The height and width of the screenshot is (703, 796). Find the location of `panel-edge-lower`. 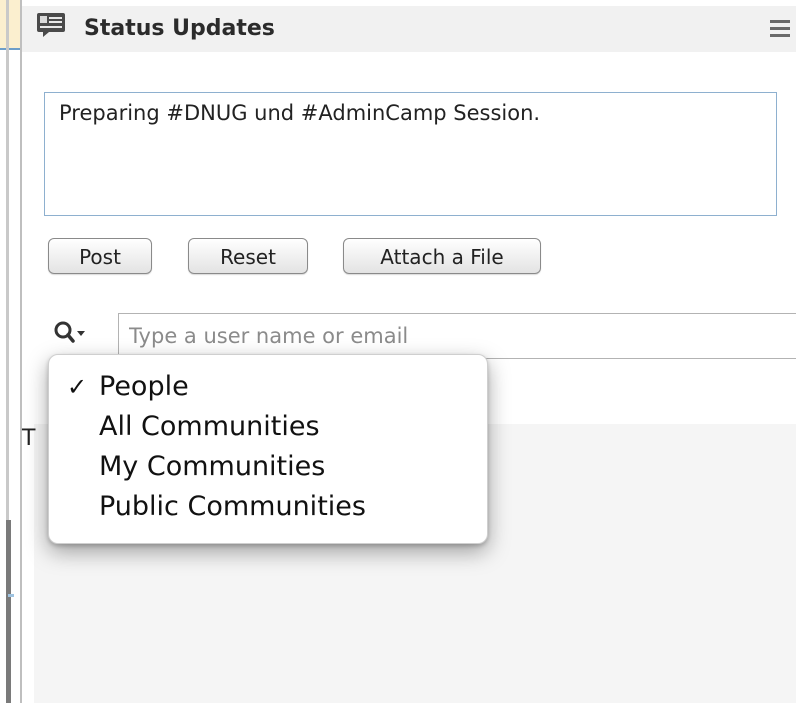

panel-edge-lower is located at coordinates (8, 611).